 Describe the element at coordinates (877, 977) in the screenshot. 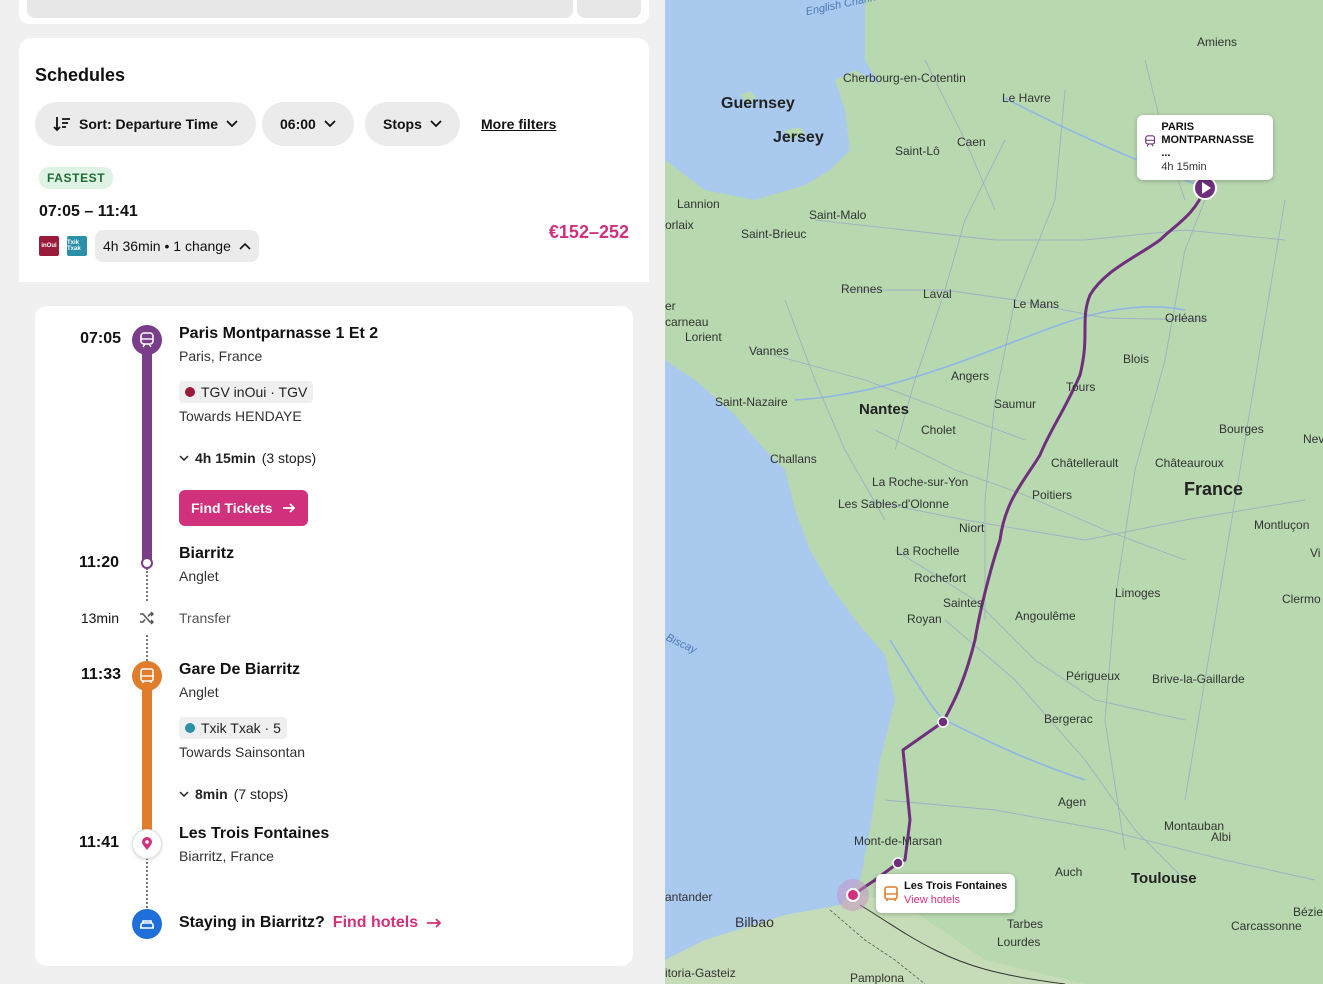

I see `city-pamplona: Pamplona` at that location.